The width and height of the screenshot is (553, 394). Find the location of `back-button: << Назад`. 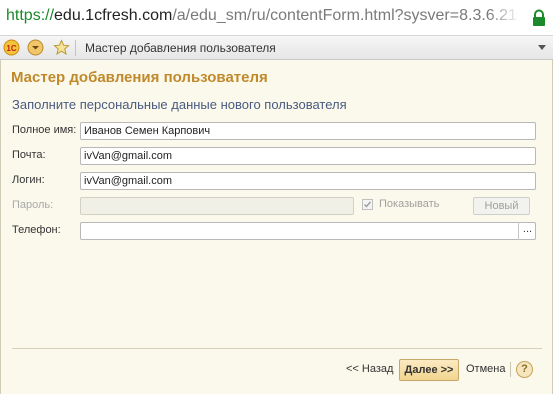

back-button: << Назад is located at coordinates (369, 369).